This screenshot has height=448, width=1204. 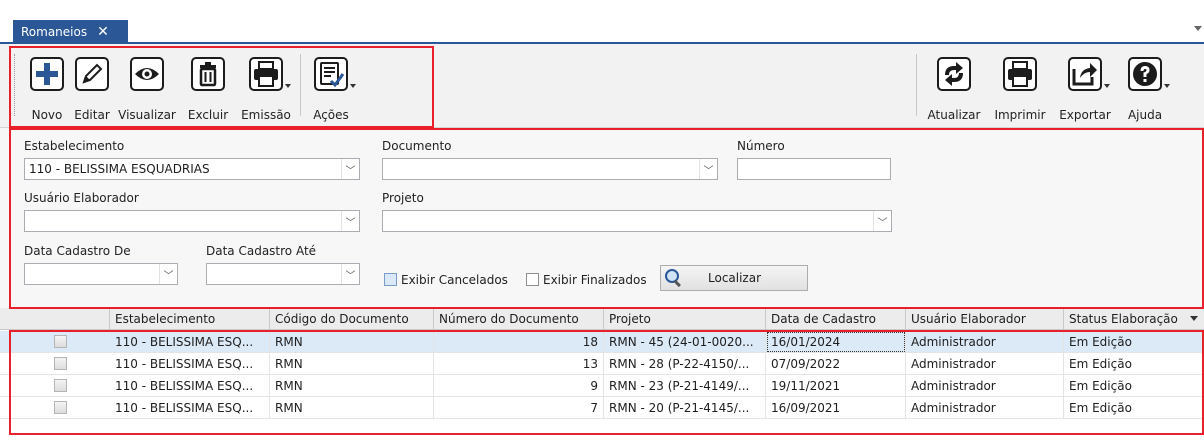 I want to click on cell-numero: 9, so click(x=519, y=386).